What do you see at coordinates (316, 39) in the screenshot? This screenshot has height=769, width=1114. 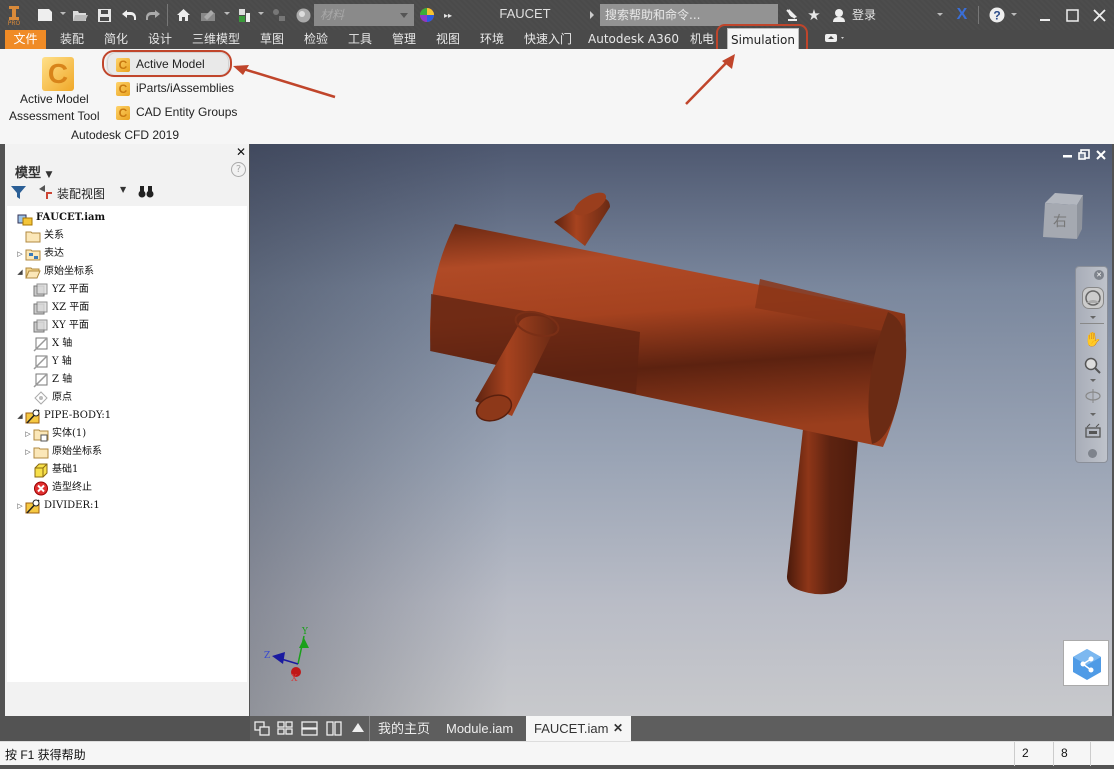 I see `tab-inspect: 检验` at bounding box center [316, 39].